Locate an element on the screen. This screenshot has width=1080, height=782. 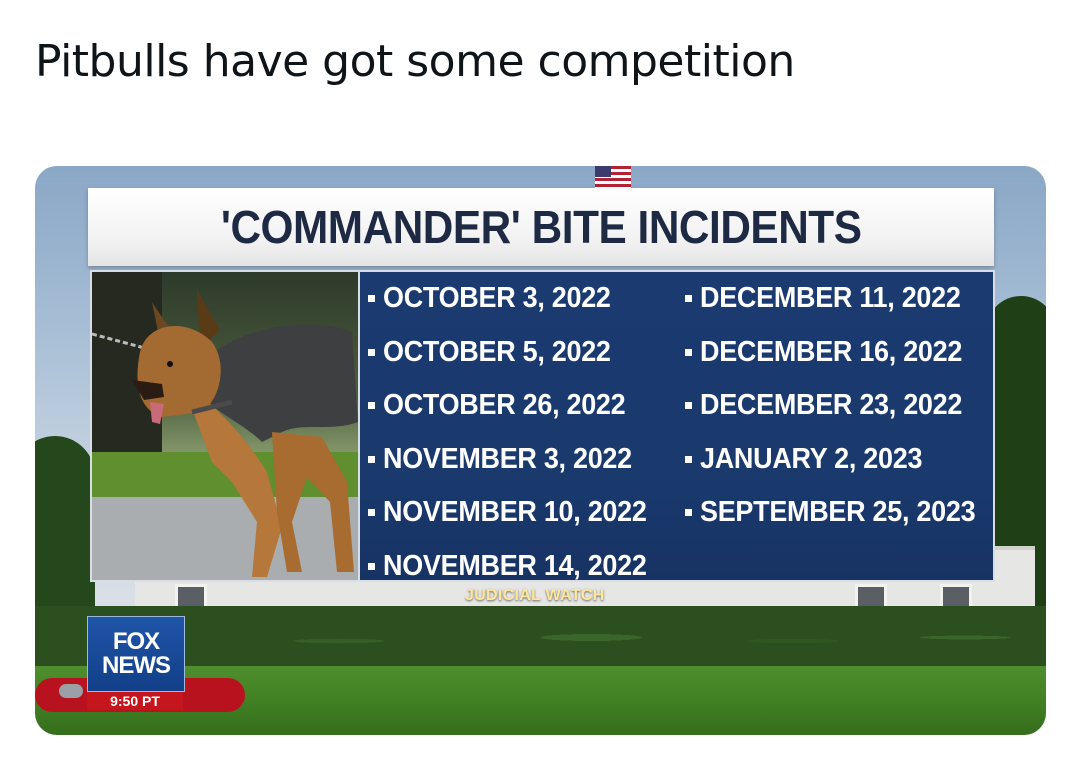
incident-item: NOVEMBER 10, 2022 is located at coordinates (517, 513).